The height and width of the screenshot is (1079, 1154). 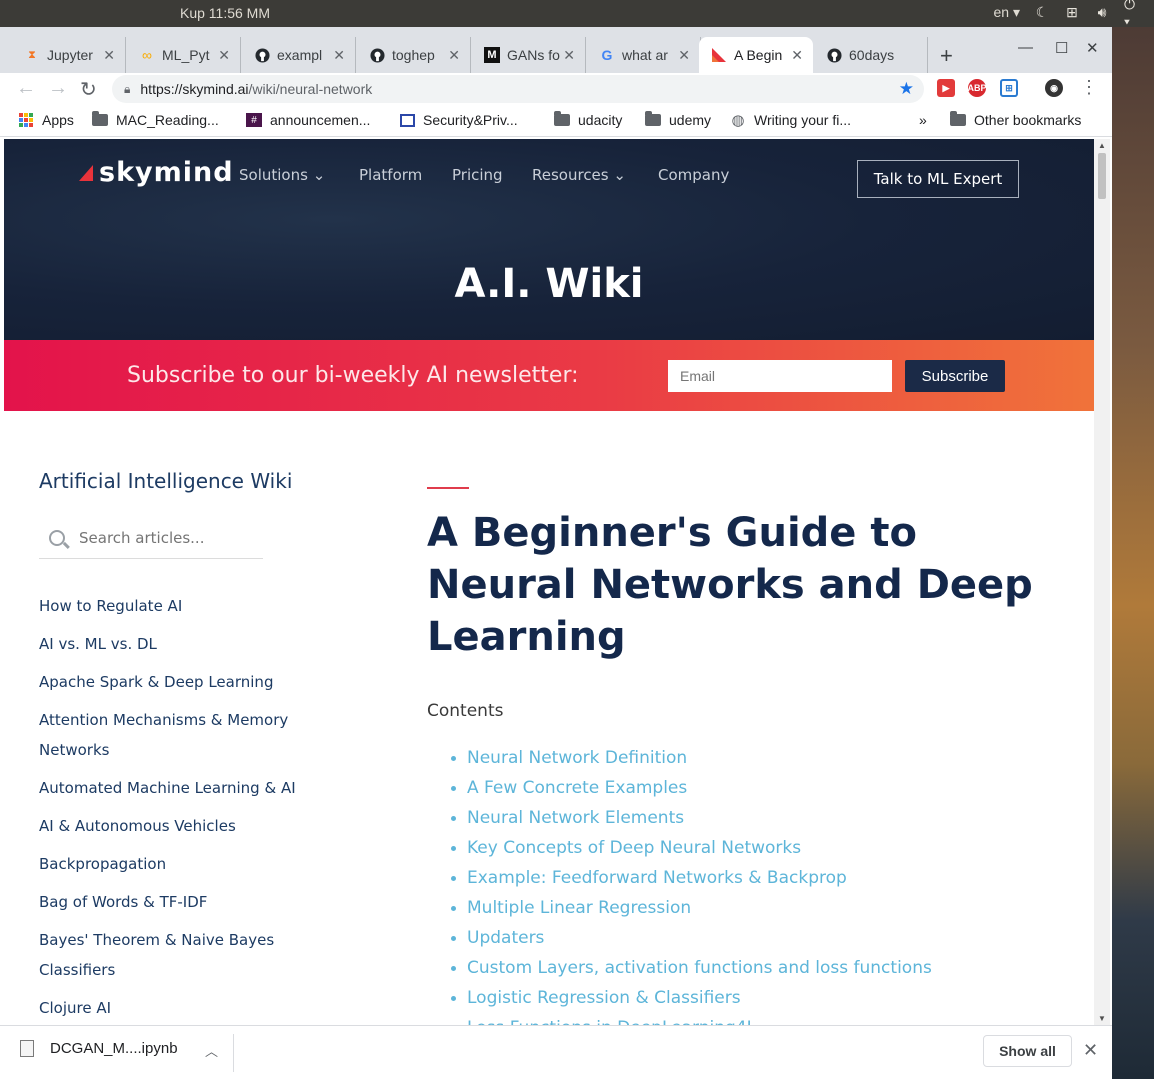 I want to click on tab-label: exampl, so click(x=300, y=55).